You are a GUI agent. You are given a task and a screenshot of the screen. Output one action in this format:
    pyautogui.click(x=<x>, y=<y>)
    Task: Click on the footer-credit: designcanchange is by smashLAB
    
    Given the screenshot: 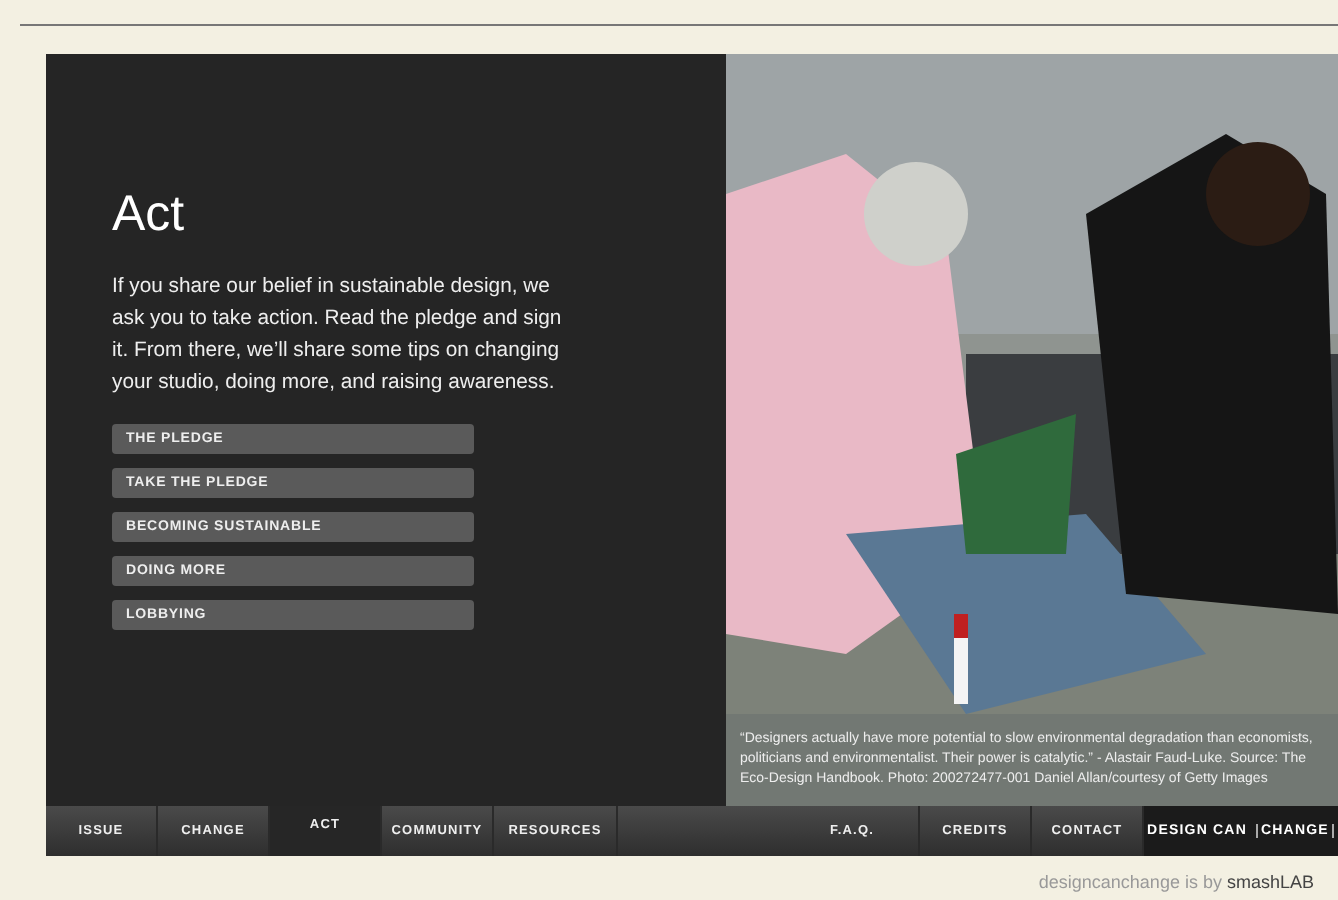 What is the action you would take?
    pyautogui.click(x=1176, y=882)
    